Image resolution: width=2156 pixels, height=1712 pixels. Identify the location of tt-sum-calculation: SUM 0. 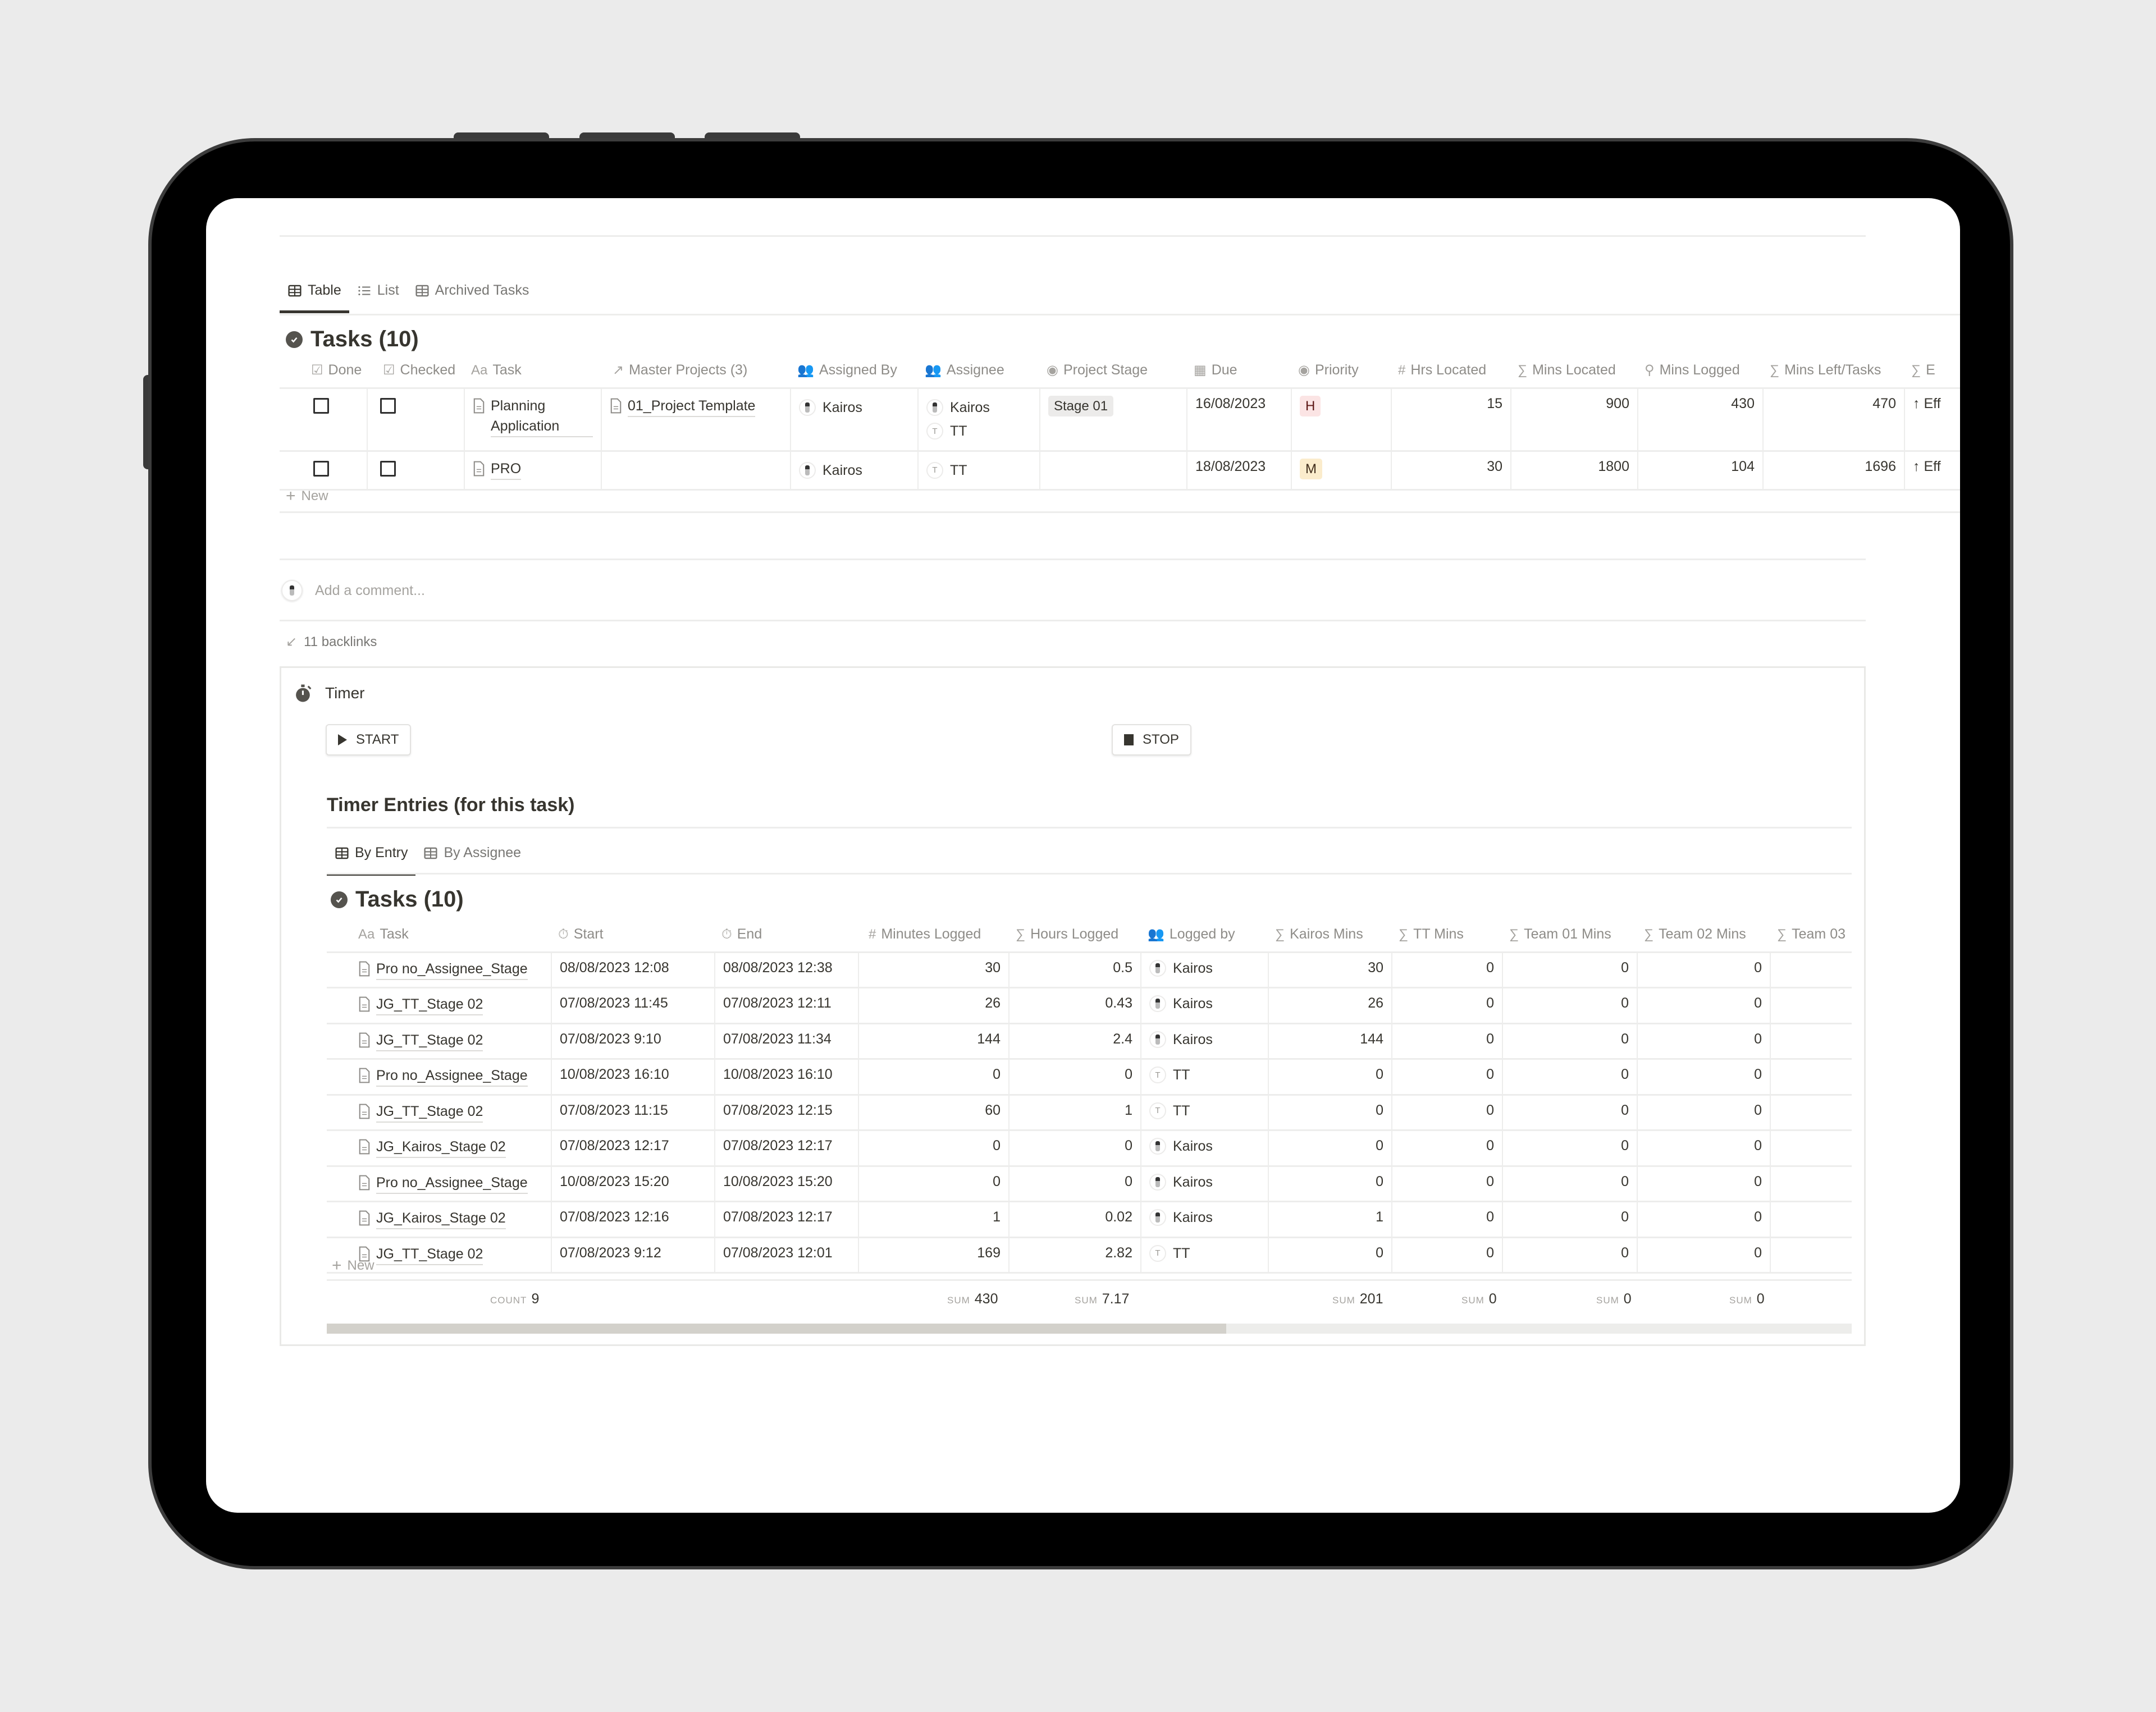
(1479, 1299).